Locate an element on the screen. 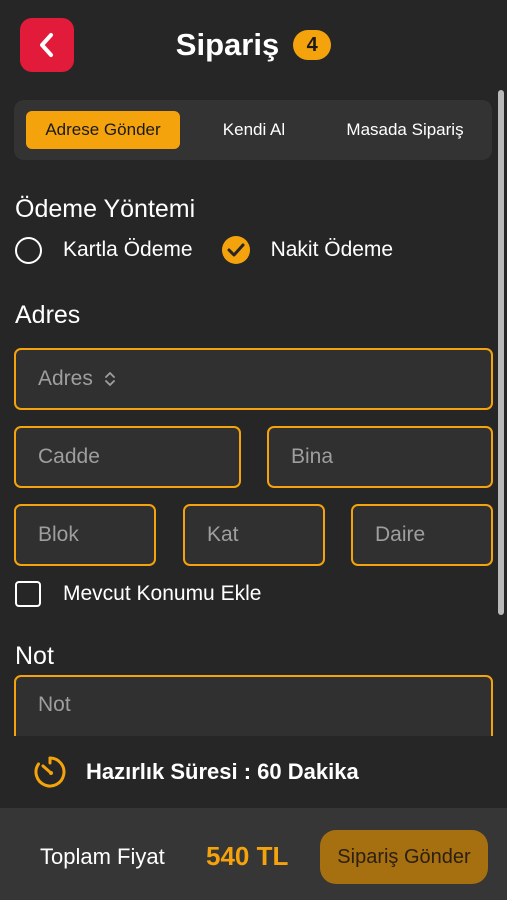  header: Sipariş 4 is located at coordinates (253, 45).